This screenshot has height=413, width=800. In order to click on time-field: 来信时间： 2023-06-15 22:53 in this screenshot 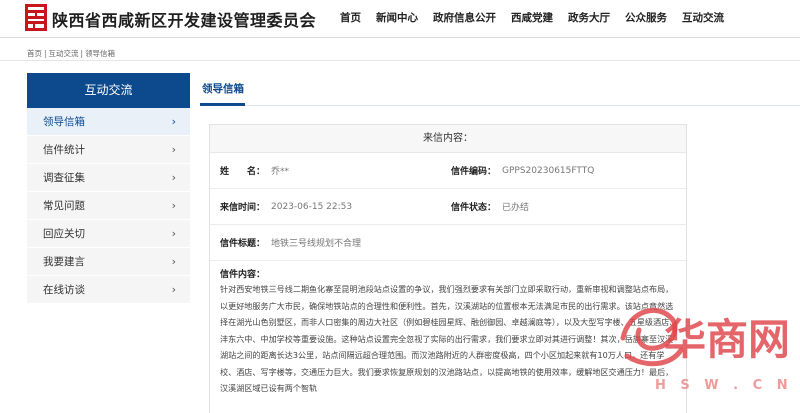, I will do `click(286, 206)`.